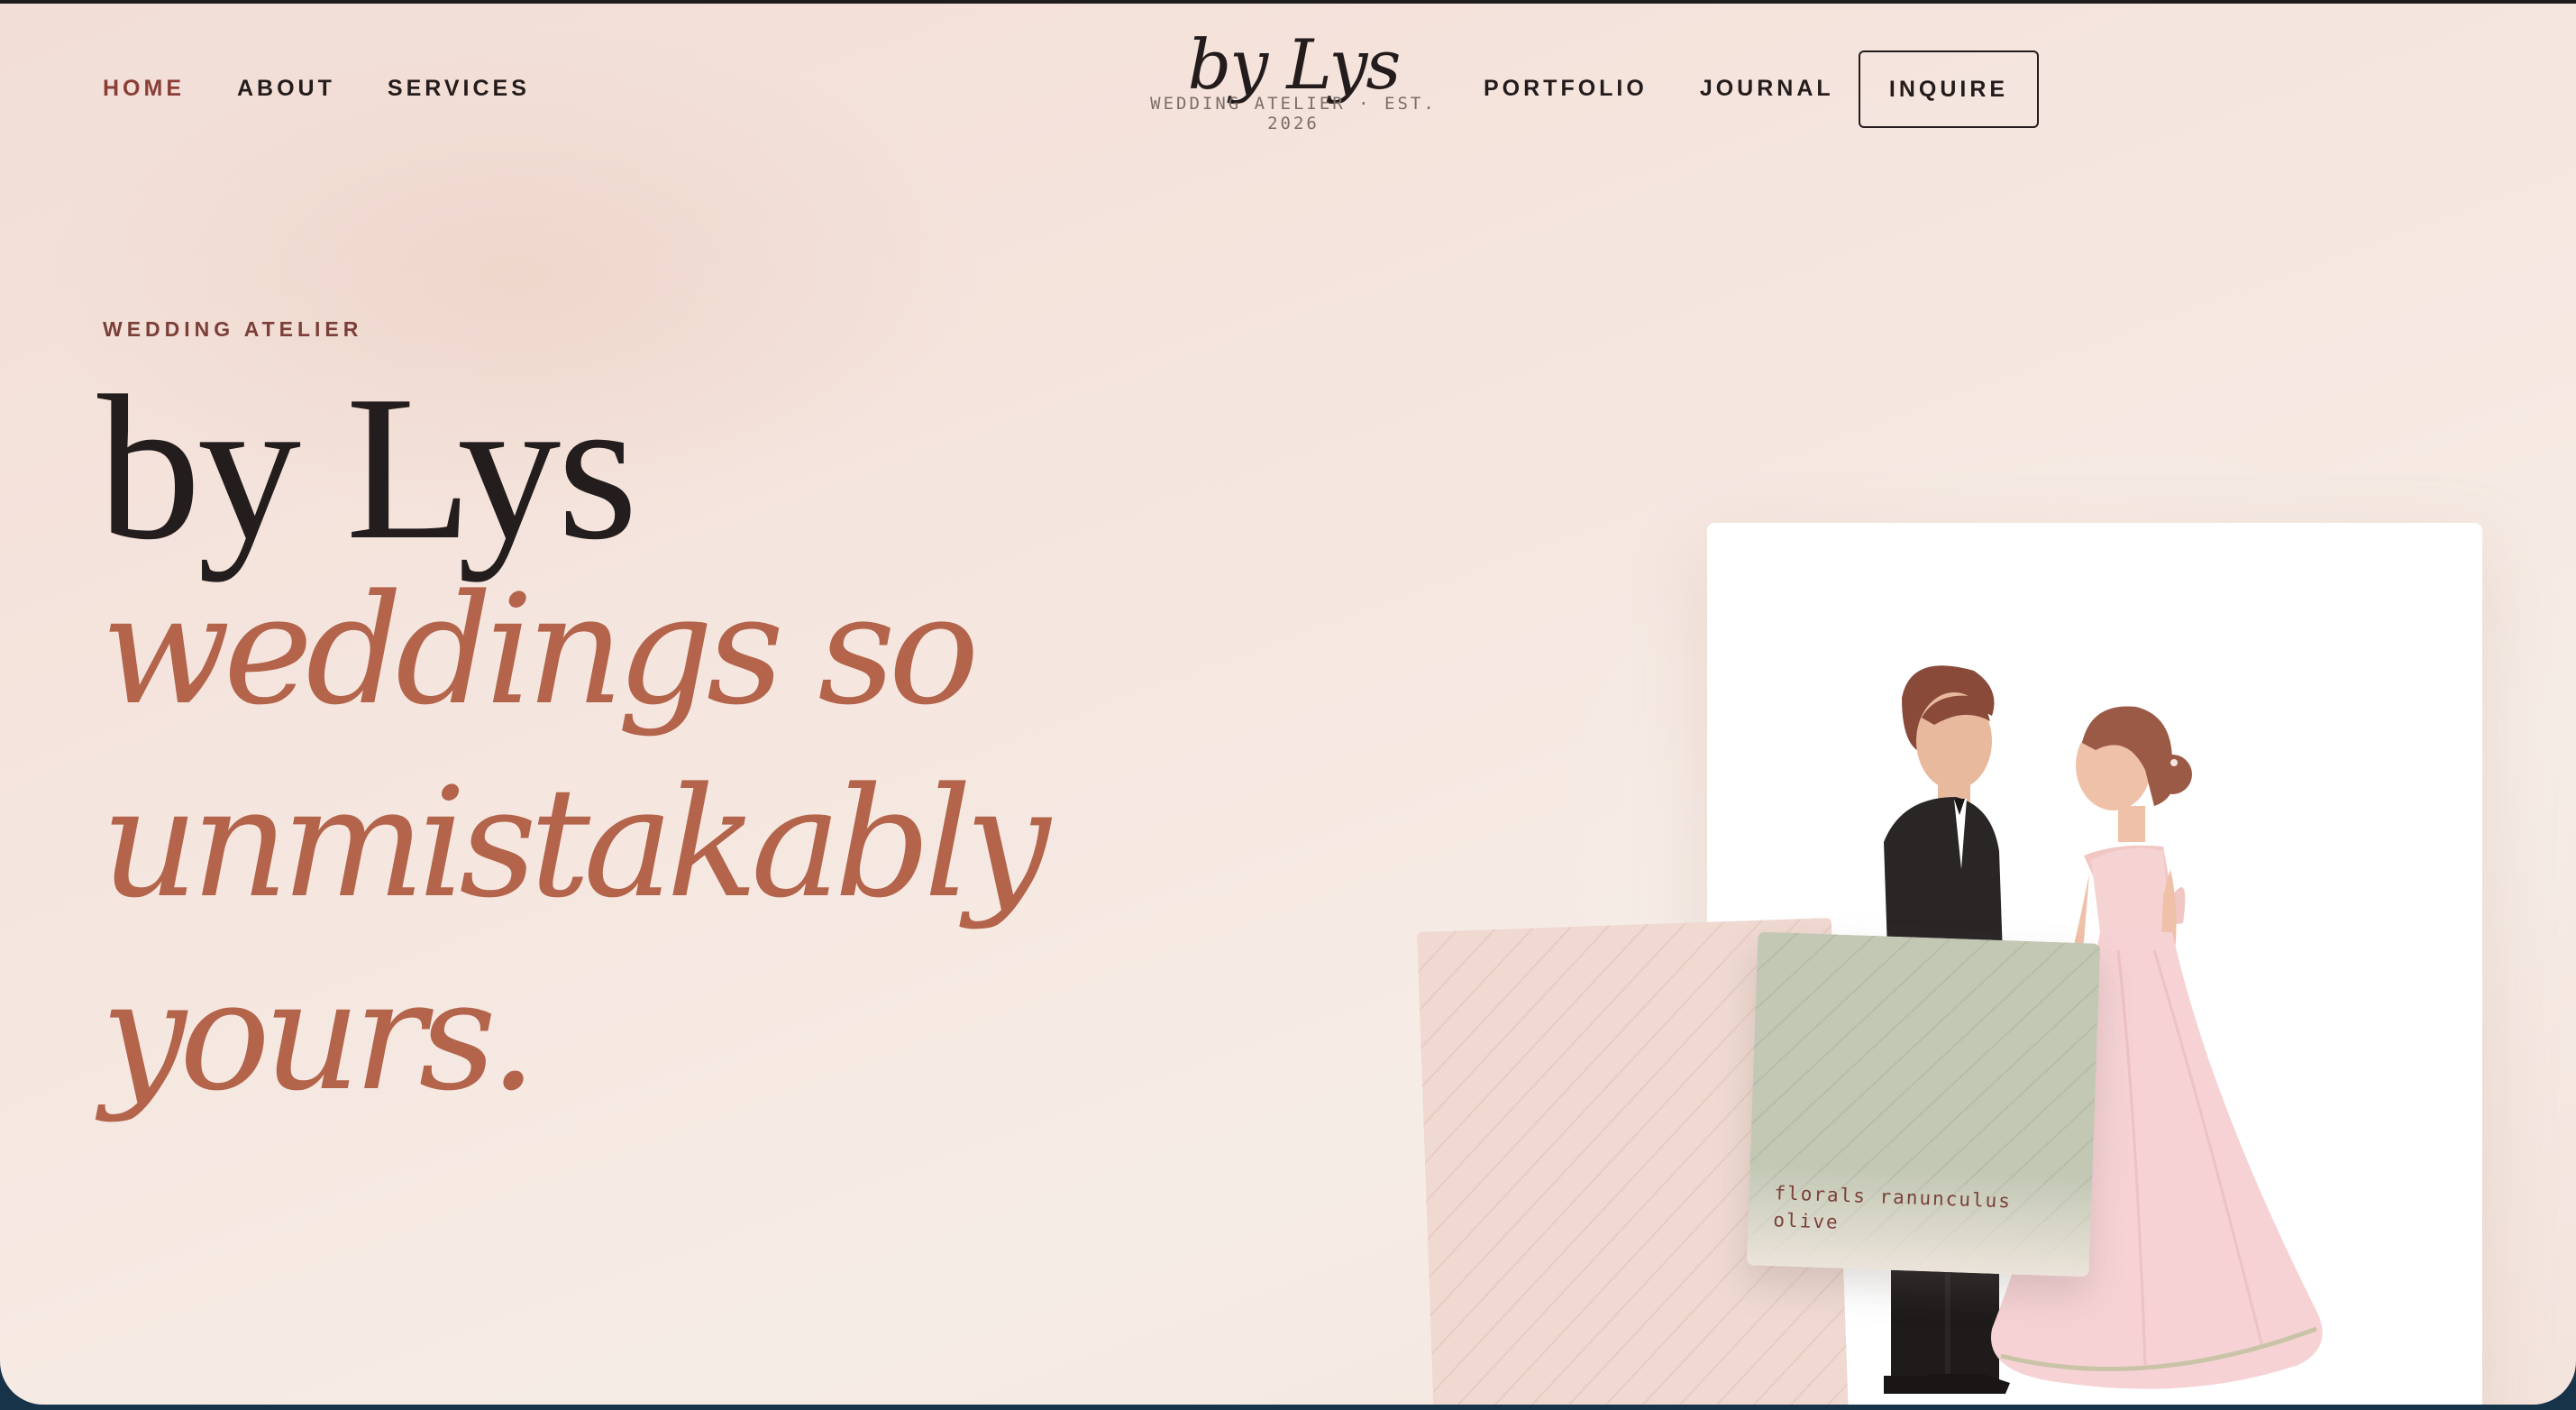 This screenshot has height=1410, width=2576. Describe the element at coordinates (575, 843) in the screenshot. I see `tagline-line-2: unmistakably` at that location.